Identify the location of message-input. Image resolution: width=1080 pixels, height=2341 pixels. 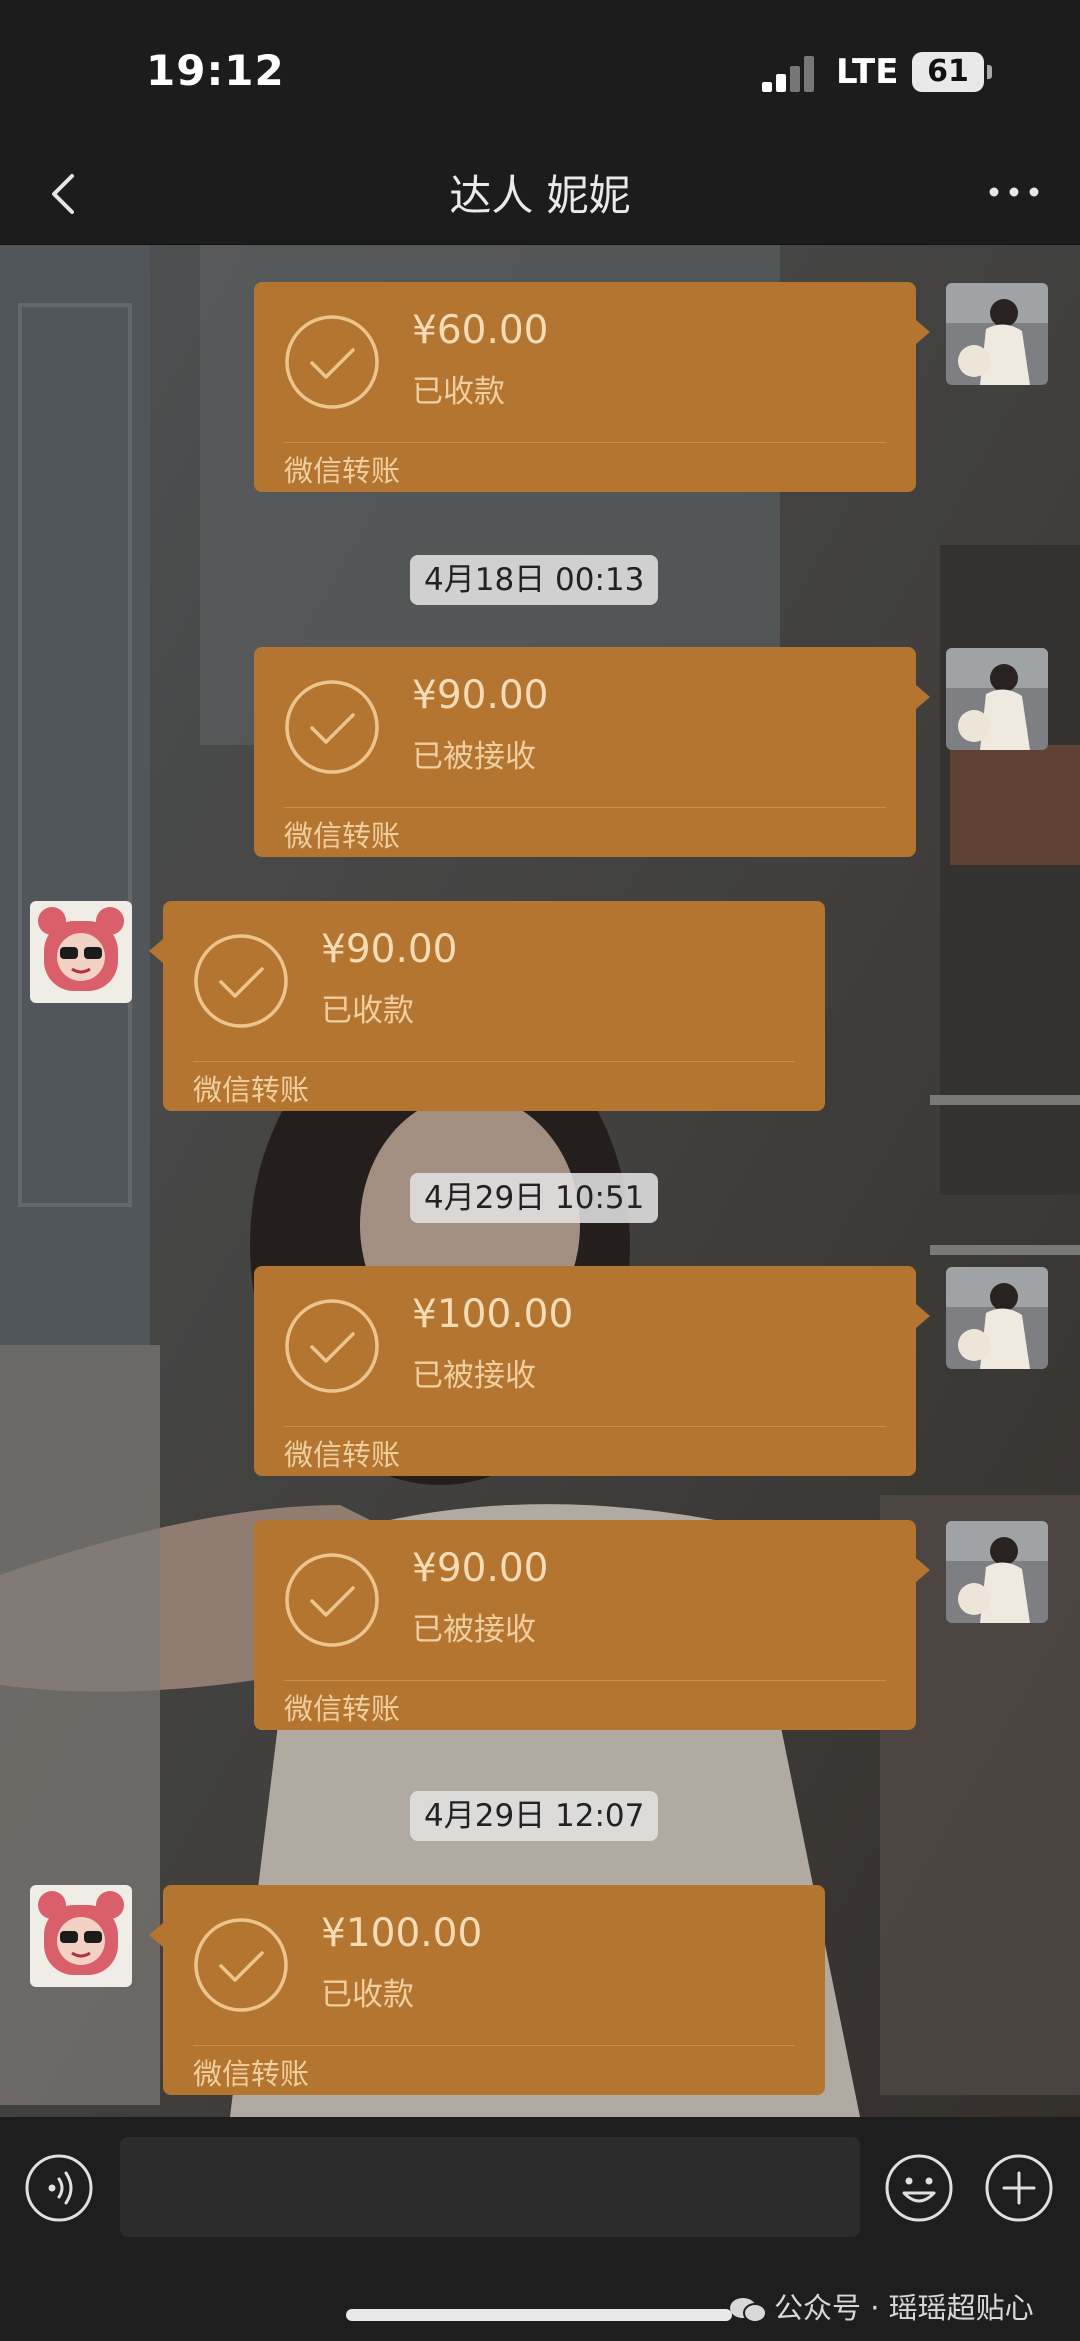
(490, 2187).